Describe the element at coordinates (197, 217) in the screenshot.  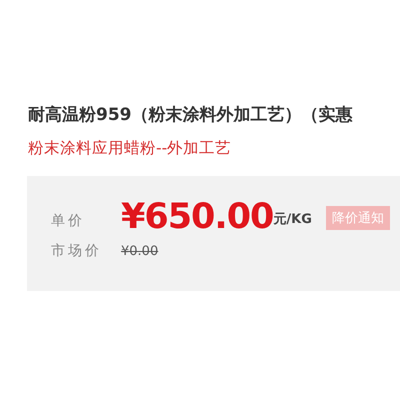
I see `price: ¥650.00` at that location.